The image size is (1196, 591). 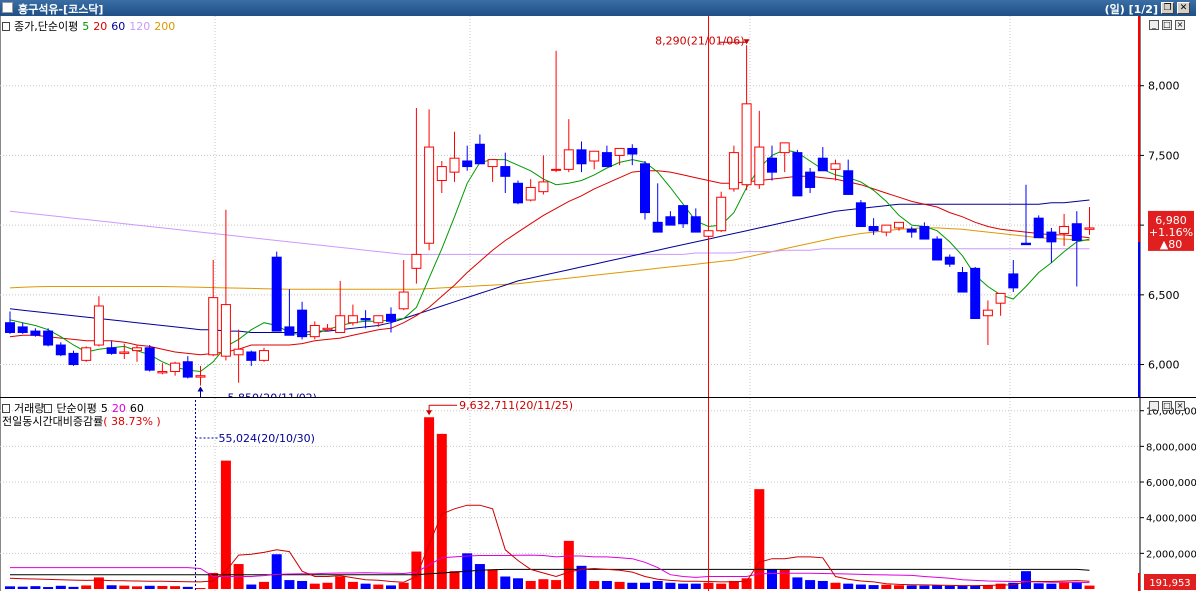 What do you see at coordinates (1171, 244) in the screenshot?
I see `current-change: ▲80` at bounding box center [1171, 244].